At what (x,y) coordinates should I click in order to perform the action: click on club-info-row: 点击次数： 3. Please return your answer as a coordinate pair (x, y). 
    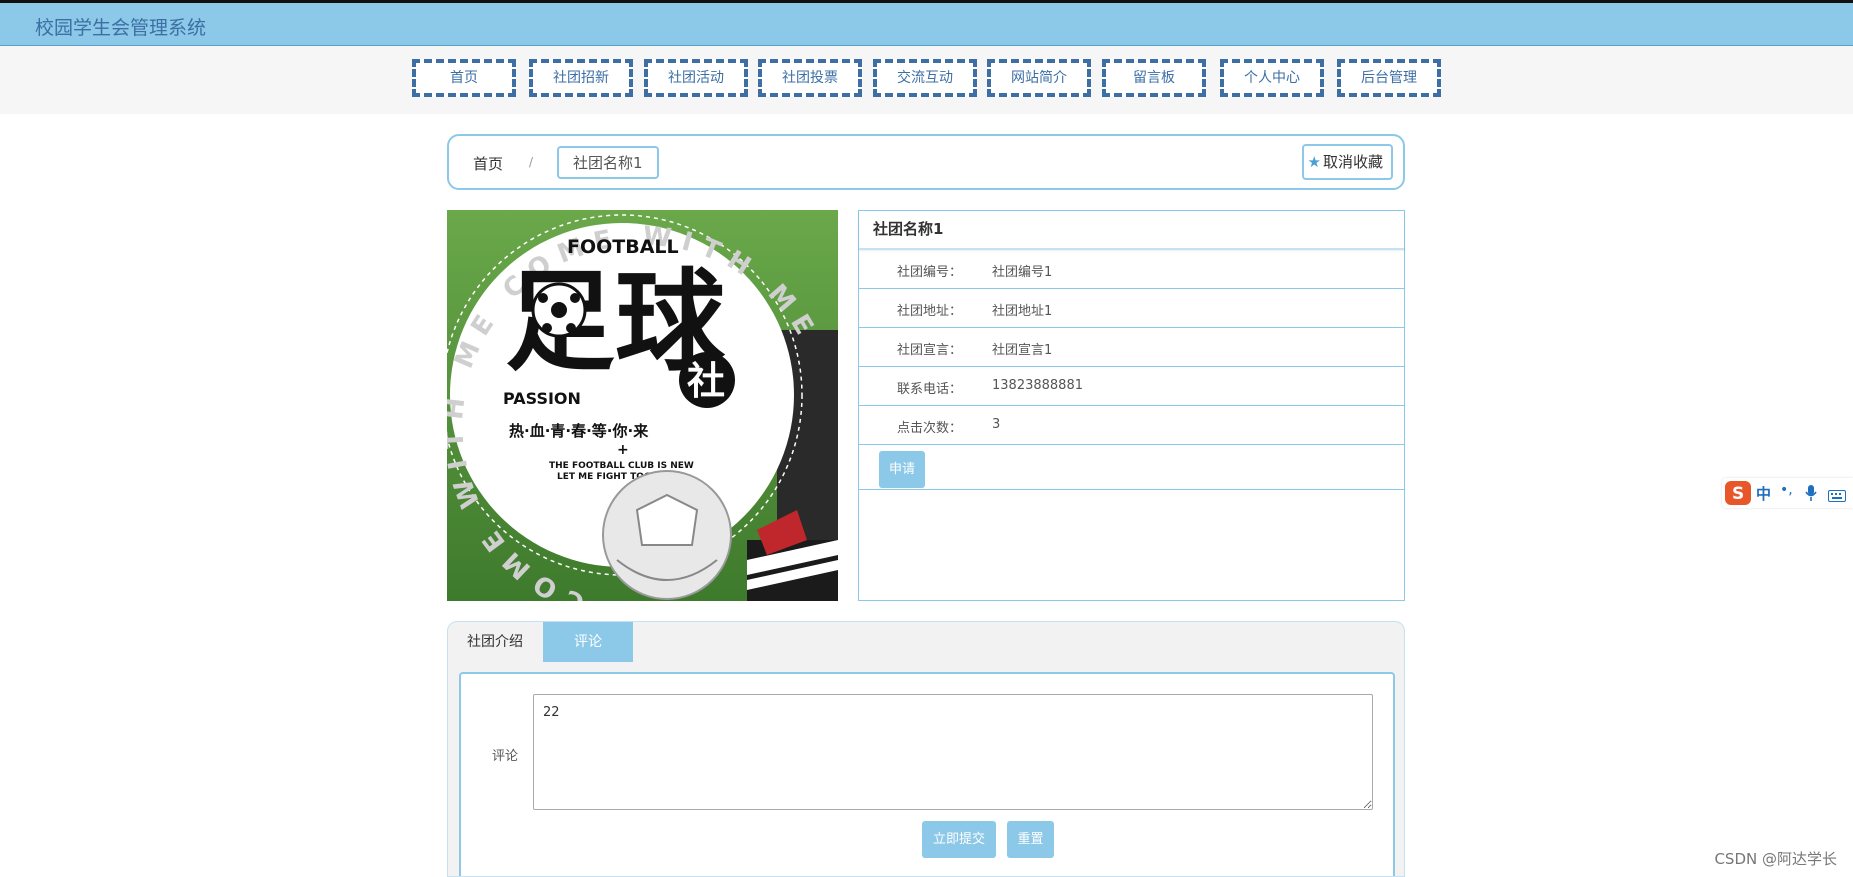
    Looking at the image, I should click on (1131, 425).